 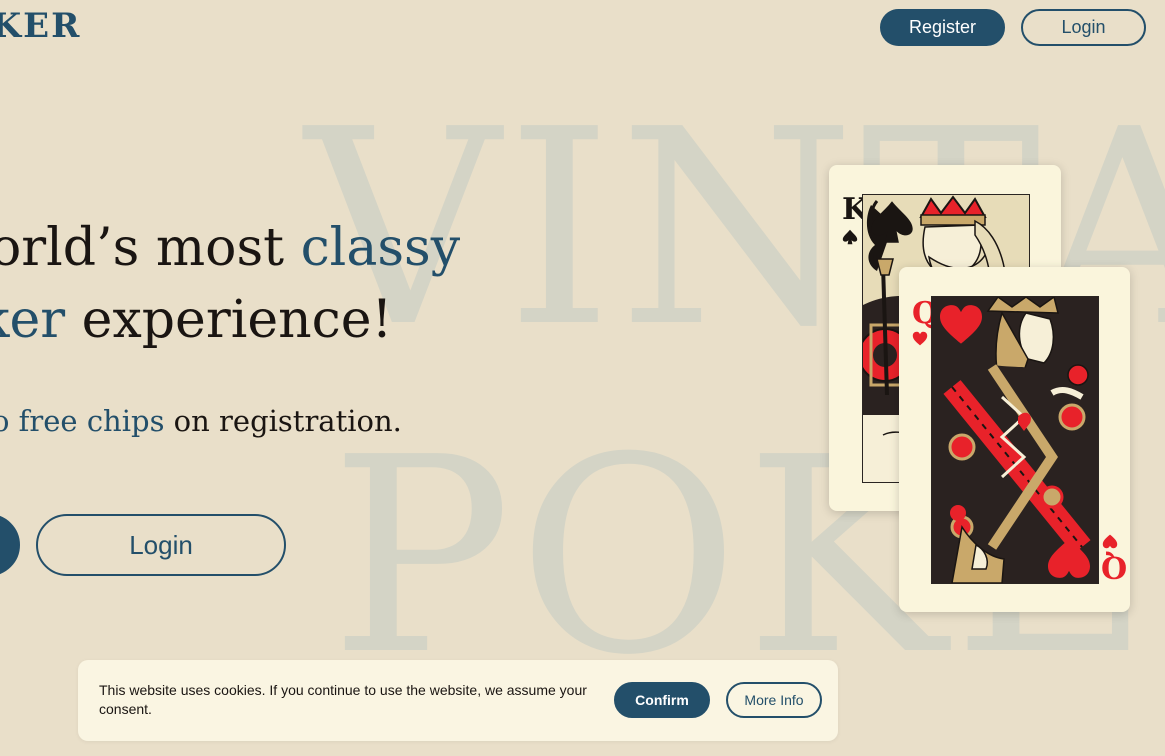 I want to click on header-login-button: Login, so click(x=1083, y=27).